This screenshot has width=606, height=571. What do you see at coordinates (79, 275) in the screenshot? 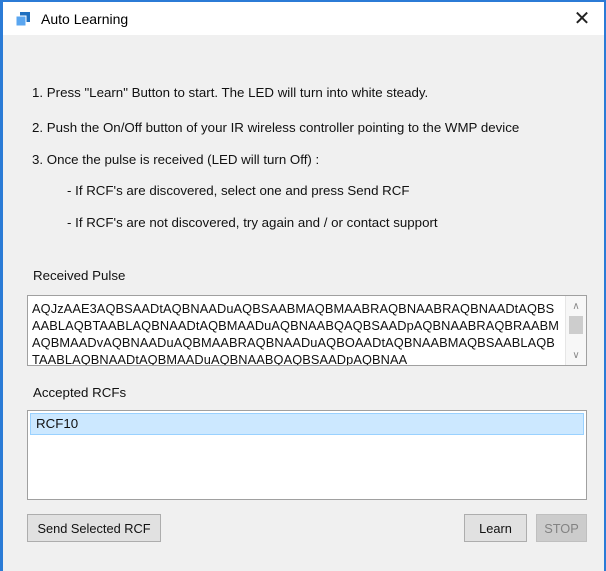
I see `received-pulse-label: Received Pulse` at bounding box center [79, 275].